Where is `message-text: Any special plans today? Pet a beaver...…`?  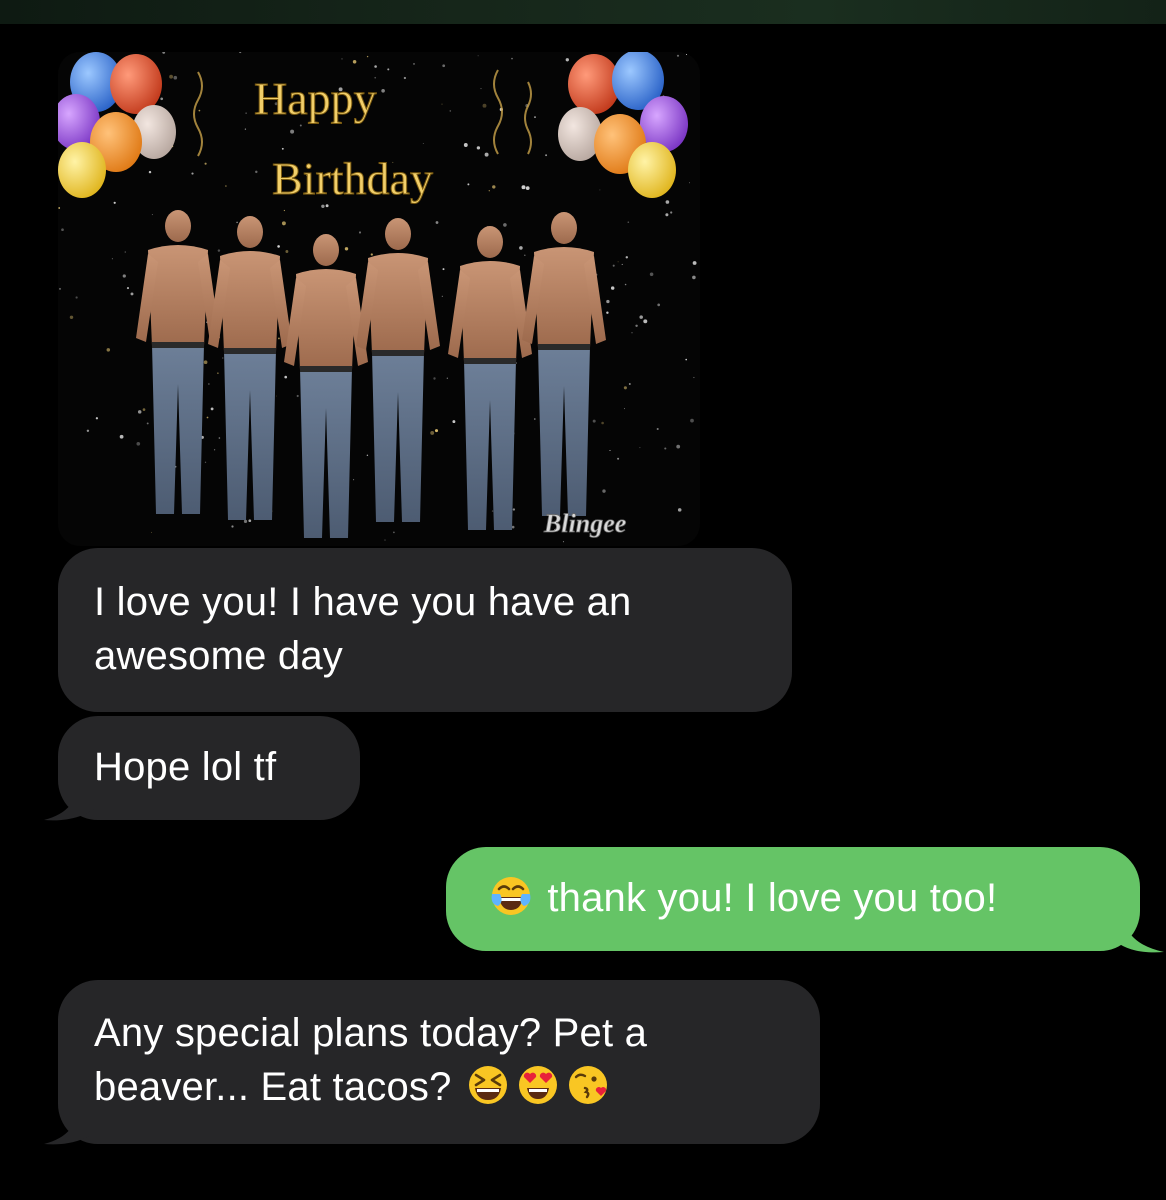 message-text: Any special plans today? Pet a beaver...… is located at coordinates (371, 1060).